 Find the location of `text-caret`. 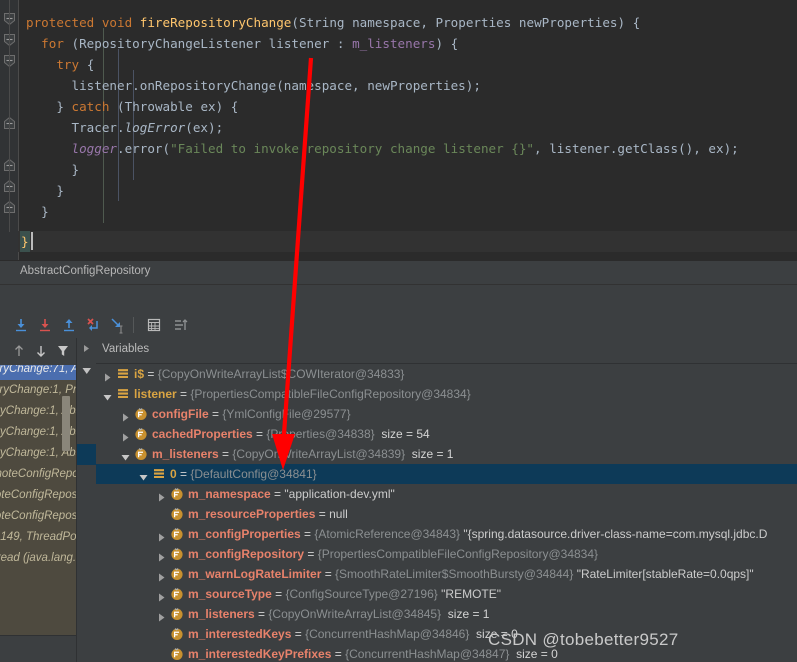

text-caret is located at coordinates (32, 241).